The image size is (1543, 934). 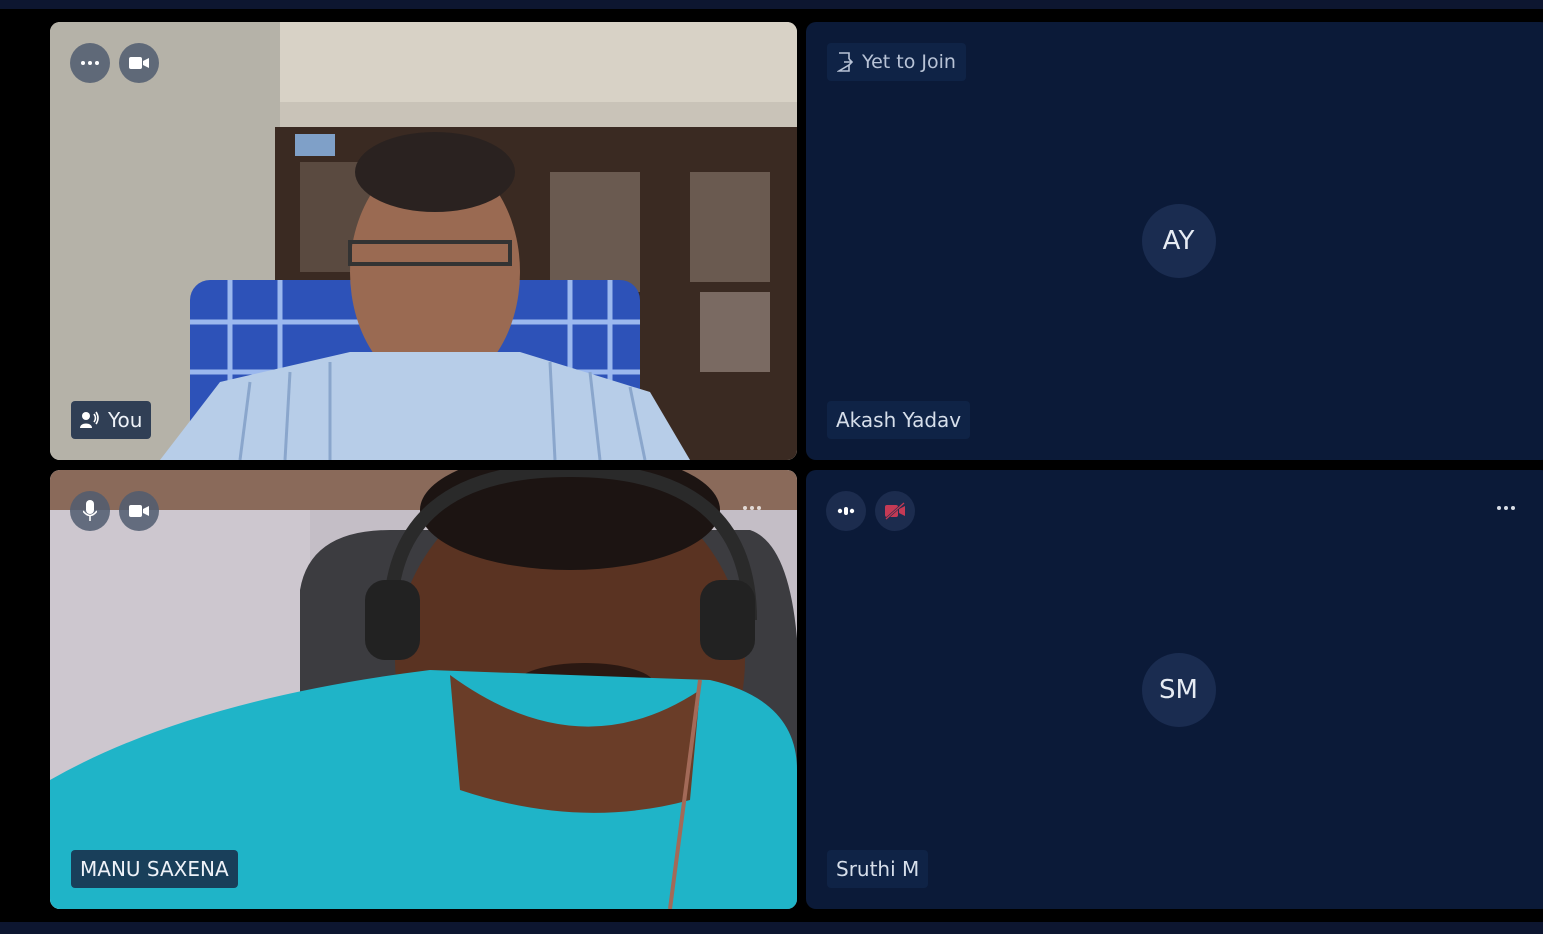 I want to click on participant-name: Sruthi M, so click(x=878, y=869).